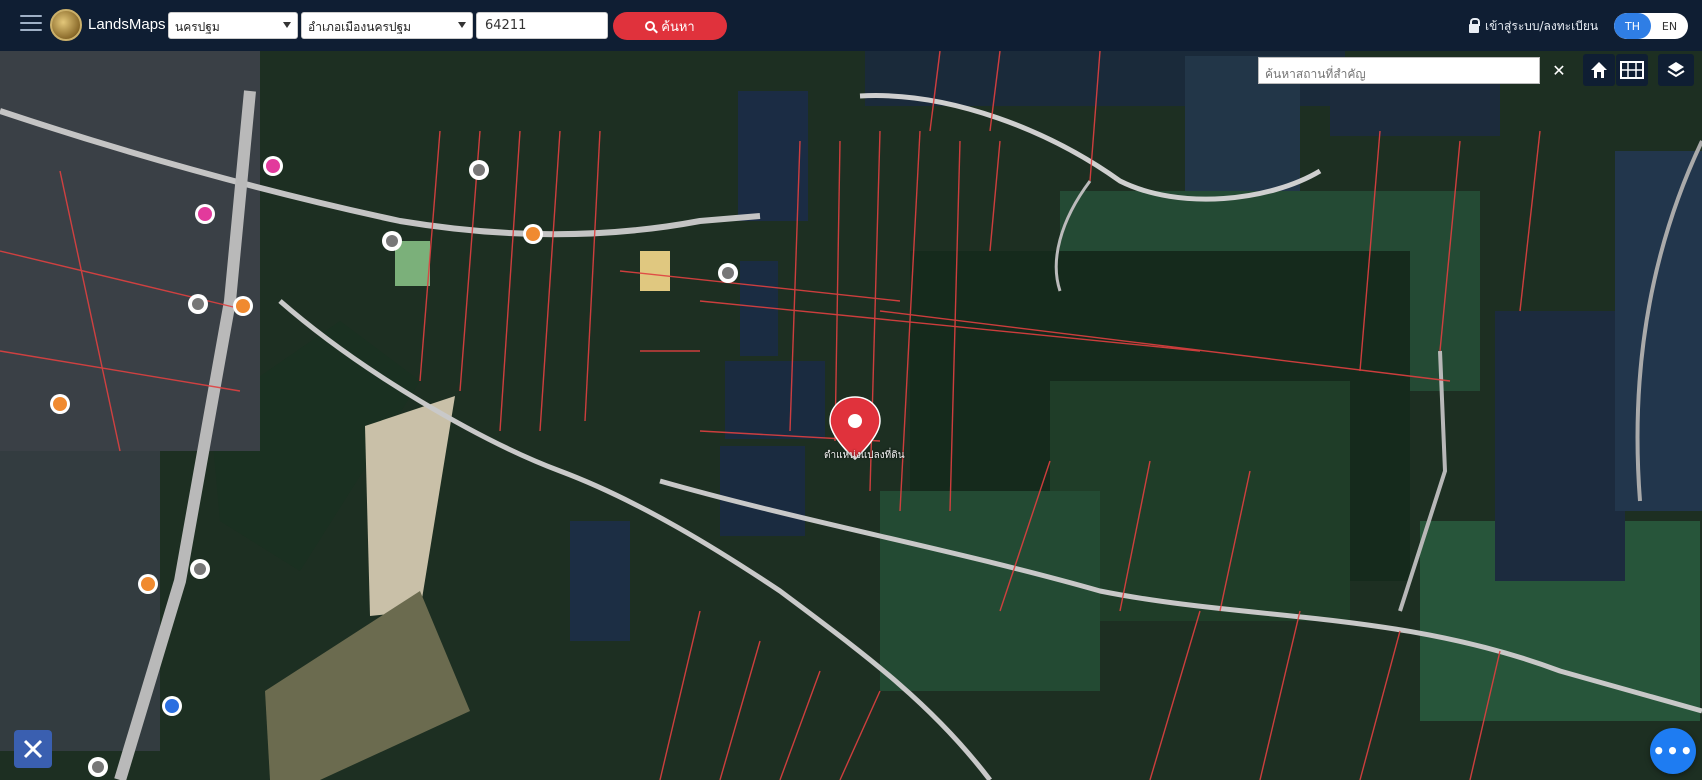  Describe the element at coordinates (1559, 70) in the screenshot. I see `clear-search-button: ✕` at that location.